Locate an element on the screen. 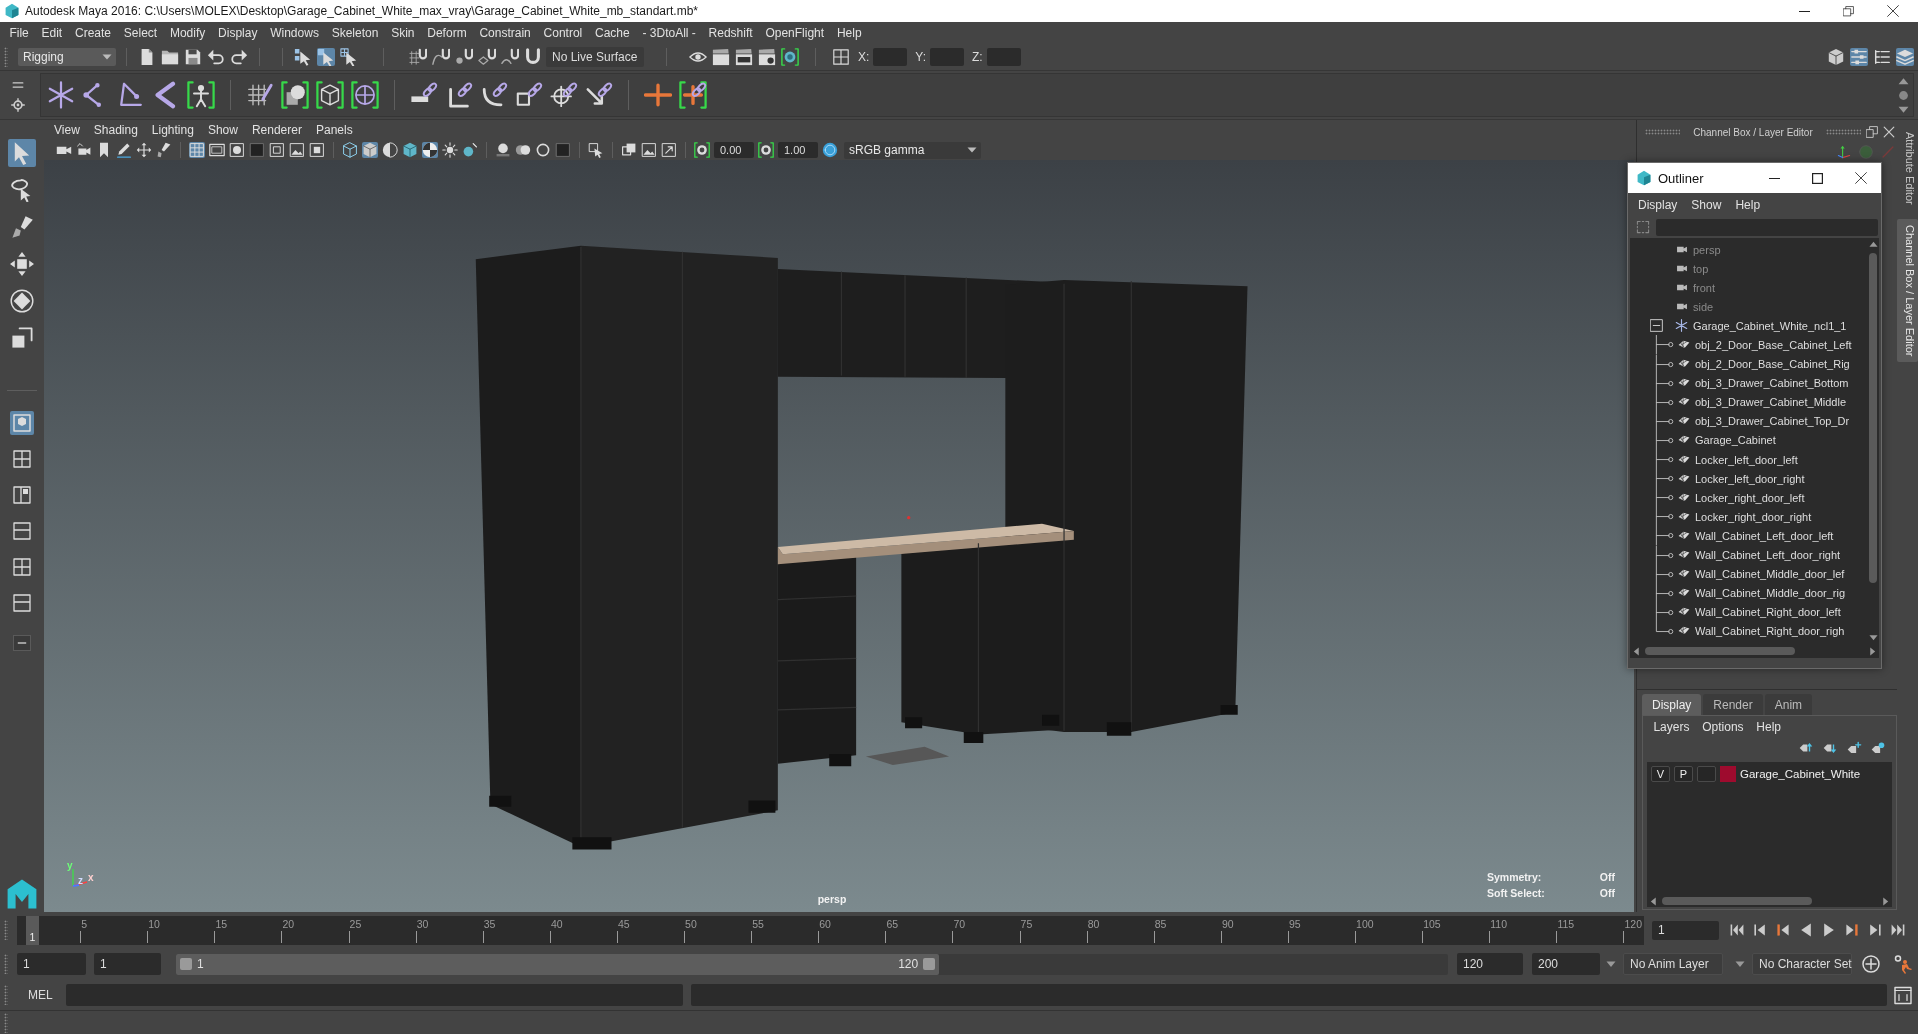 Image resolution: width=1918 pixels, height=1034 pixels. playback-toggle: P is located at coordinates (1683, 774).